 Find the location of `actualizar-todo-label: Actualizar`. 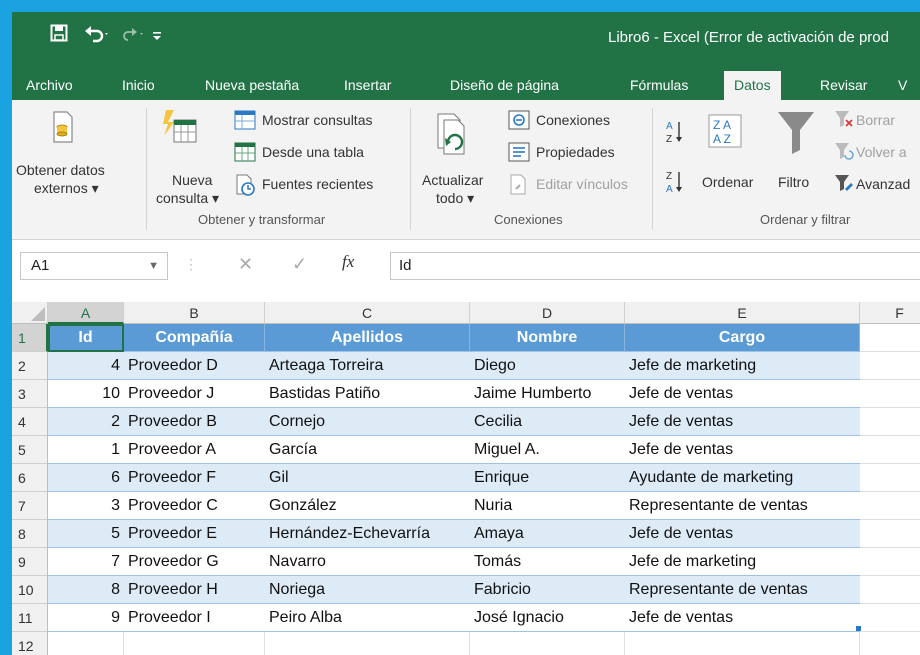

actualizar-todo-label: Actualizar is located at coordinates (452, 180).